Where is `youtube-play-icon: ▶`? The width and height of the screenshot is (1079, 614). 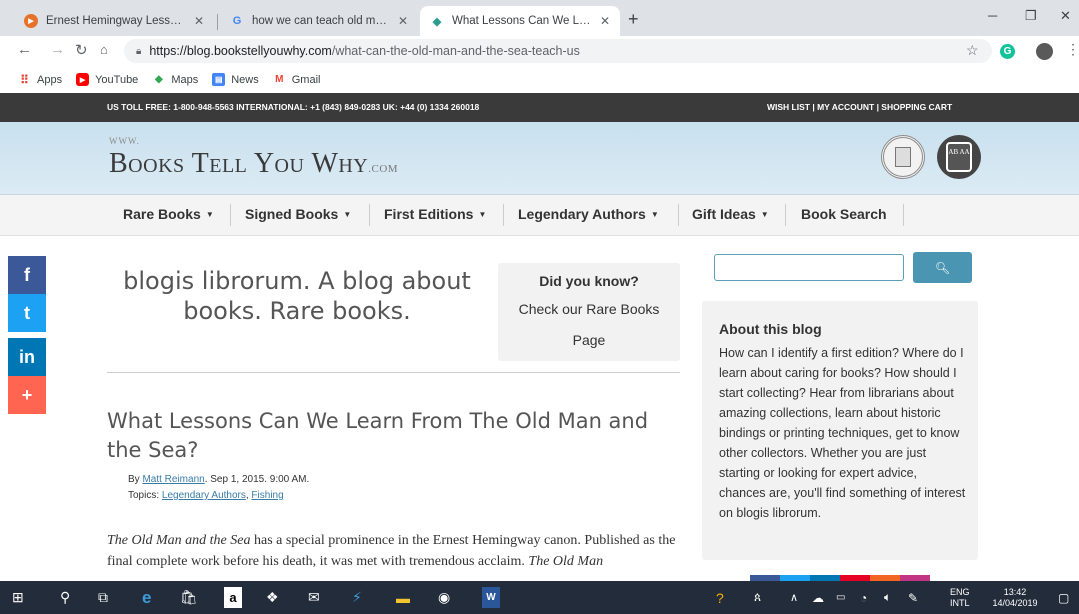 youtube-play-icon: ▶ is located at coordinates (31, 21).